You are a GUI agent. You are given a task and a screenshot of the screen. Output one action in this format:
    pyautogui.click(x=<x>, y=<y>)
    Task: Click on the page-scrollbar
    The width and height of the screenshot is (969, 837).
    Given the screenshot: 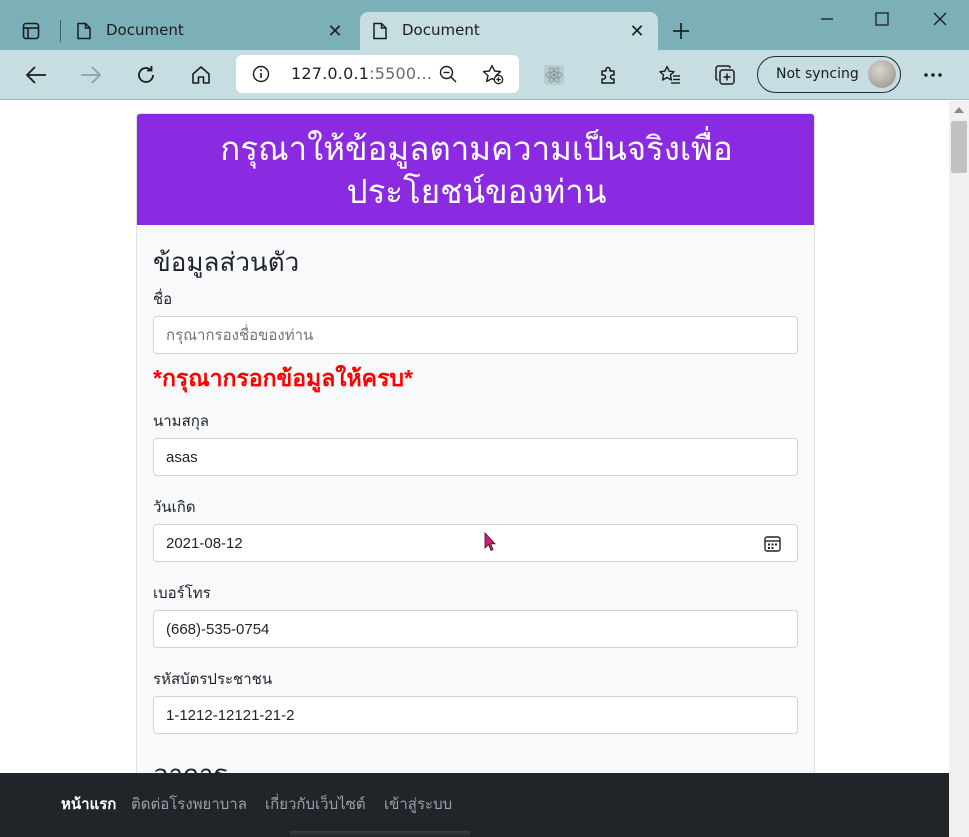 What is the action you would take?
    pyautogui.click(x=959, y=469)
    